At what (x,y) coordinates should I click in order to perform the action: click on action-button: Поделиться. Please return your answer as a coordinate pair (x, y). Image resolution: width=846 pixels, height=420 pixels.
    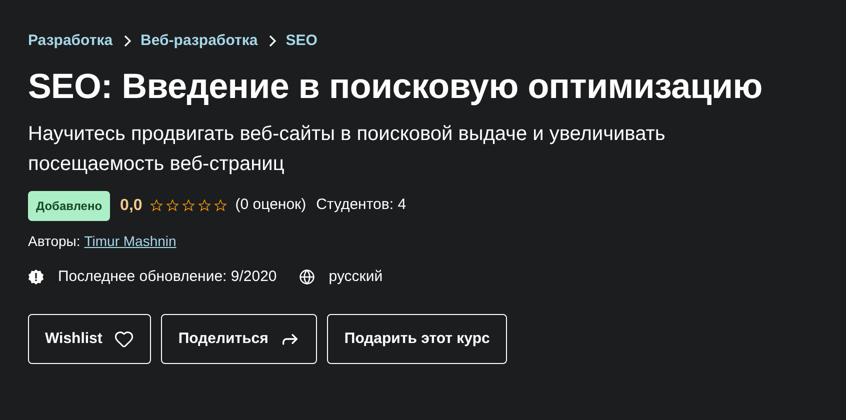
    Looking at the image, I should click on (239, 339).